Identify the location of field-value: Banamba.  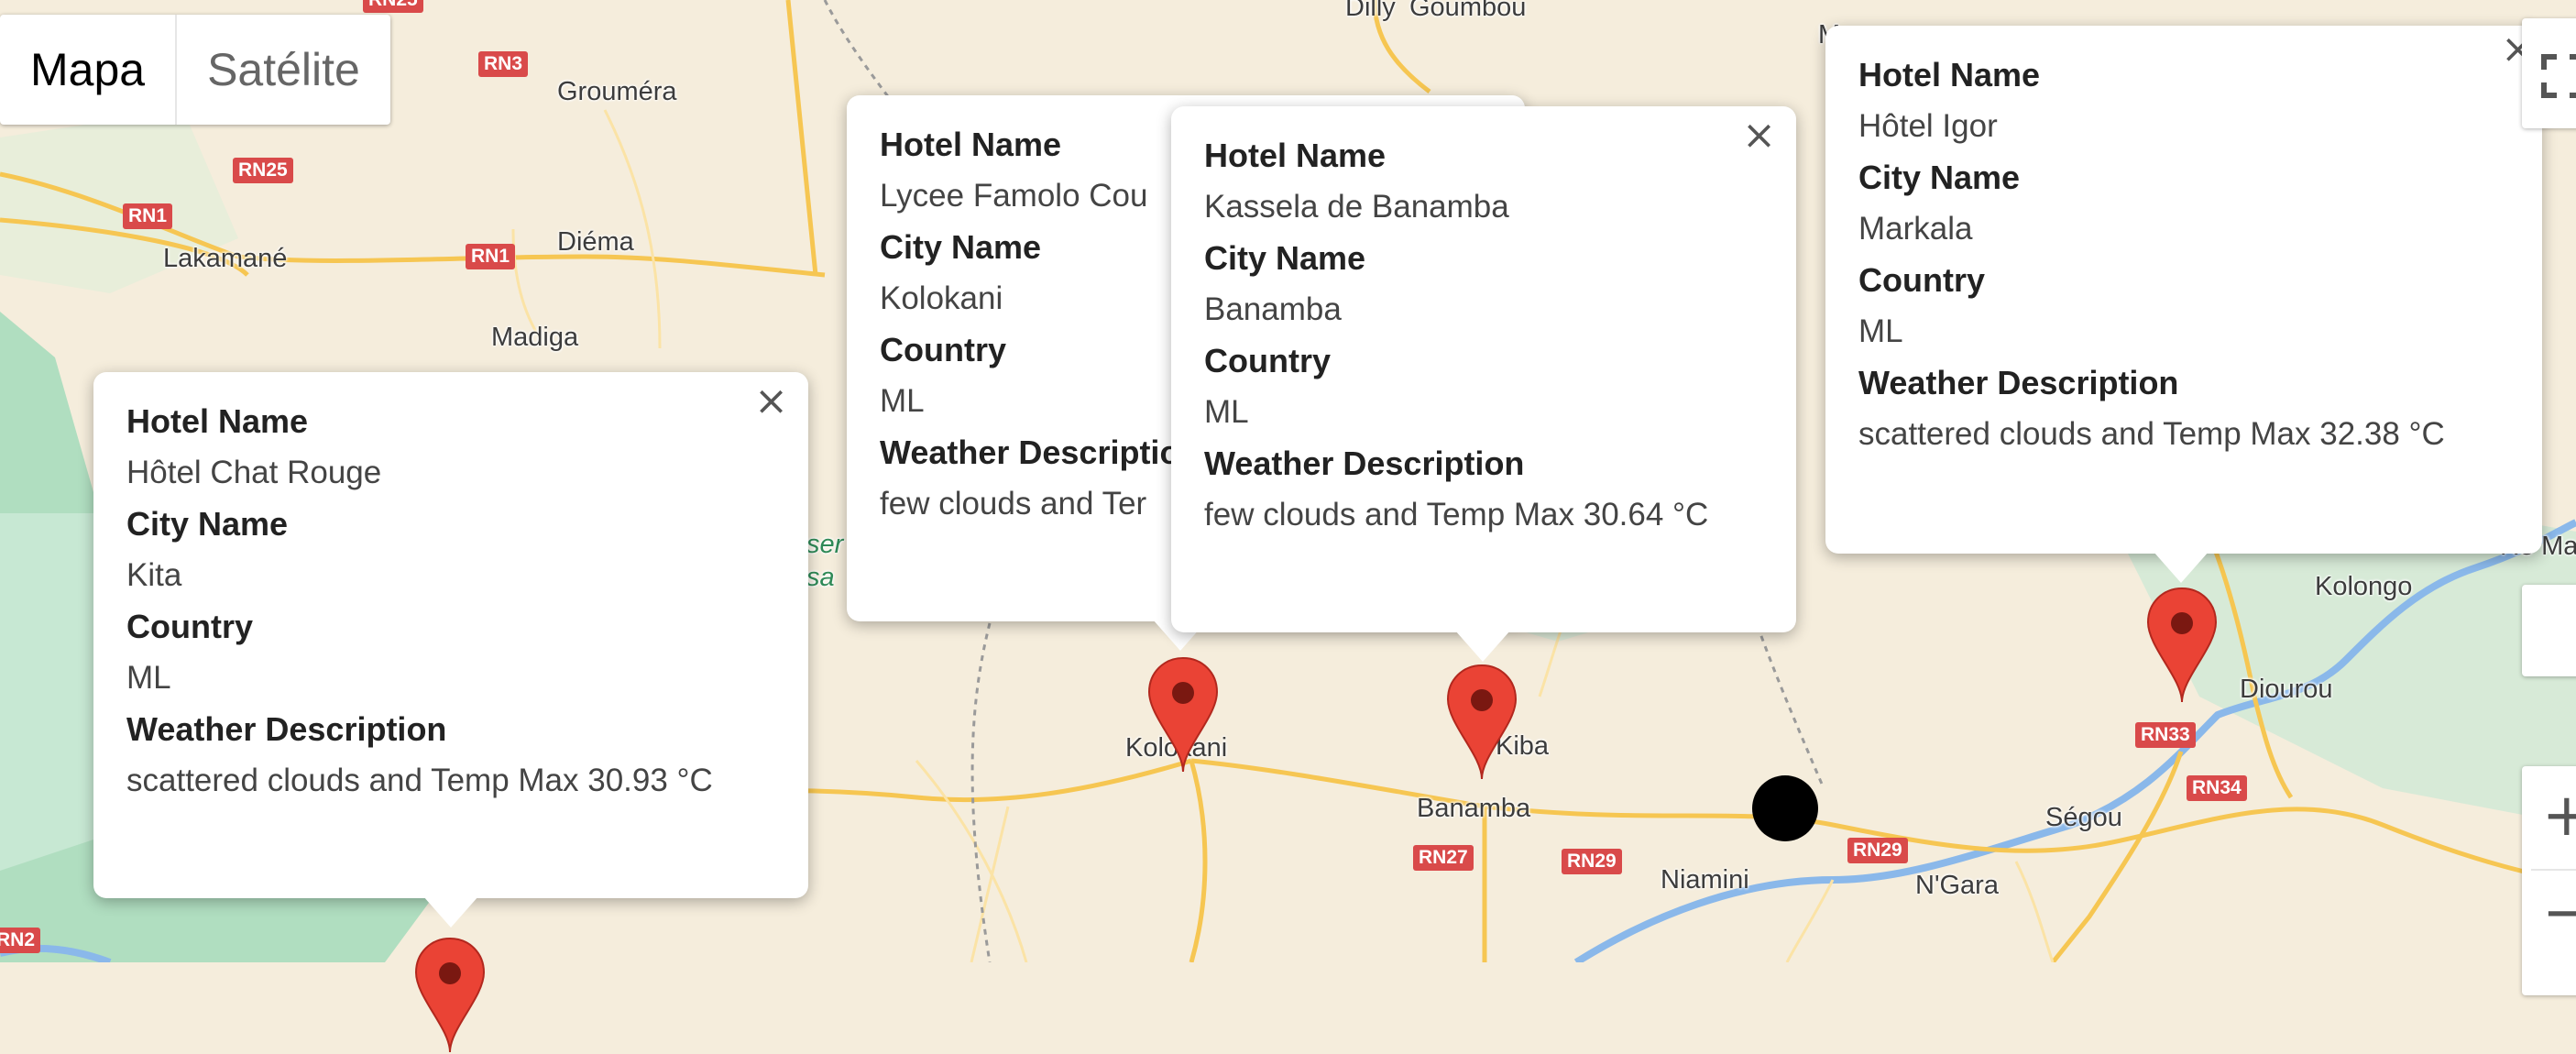
(1273, 309).